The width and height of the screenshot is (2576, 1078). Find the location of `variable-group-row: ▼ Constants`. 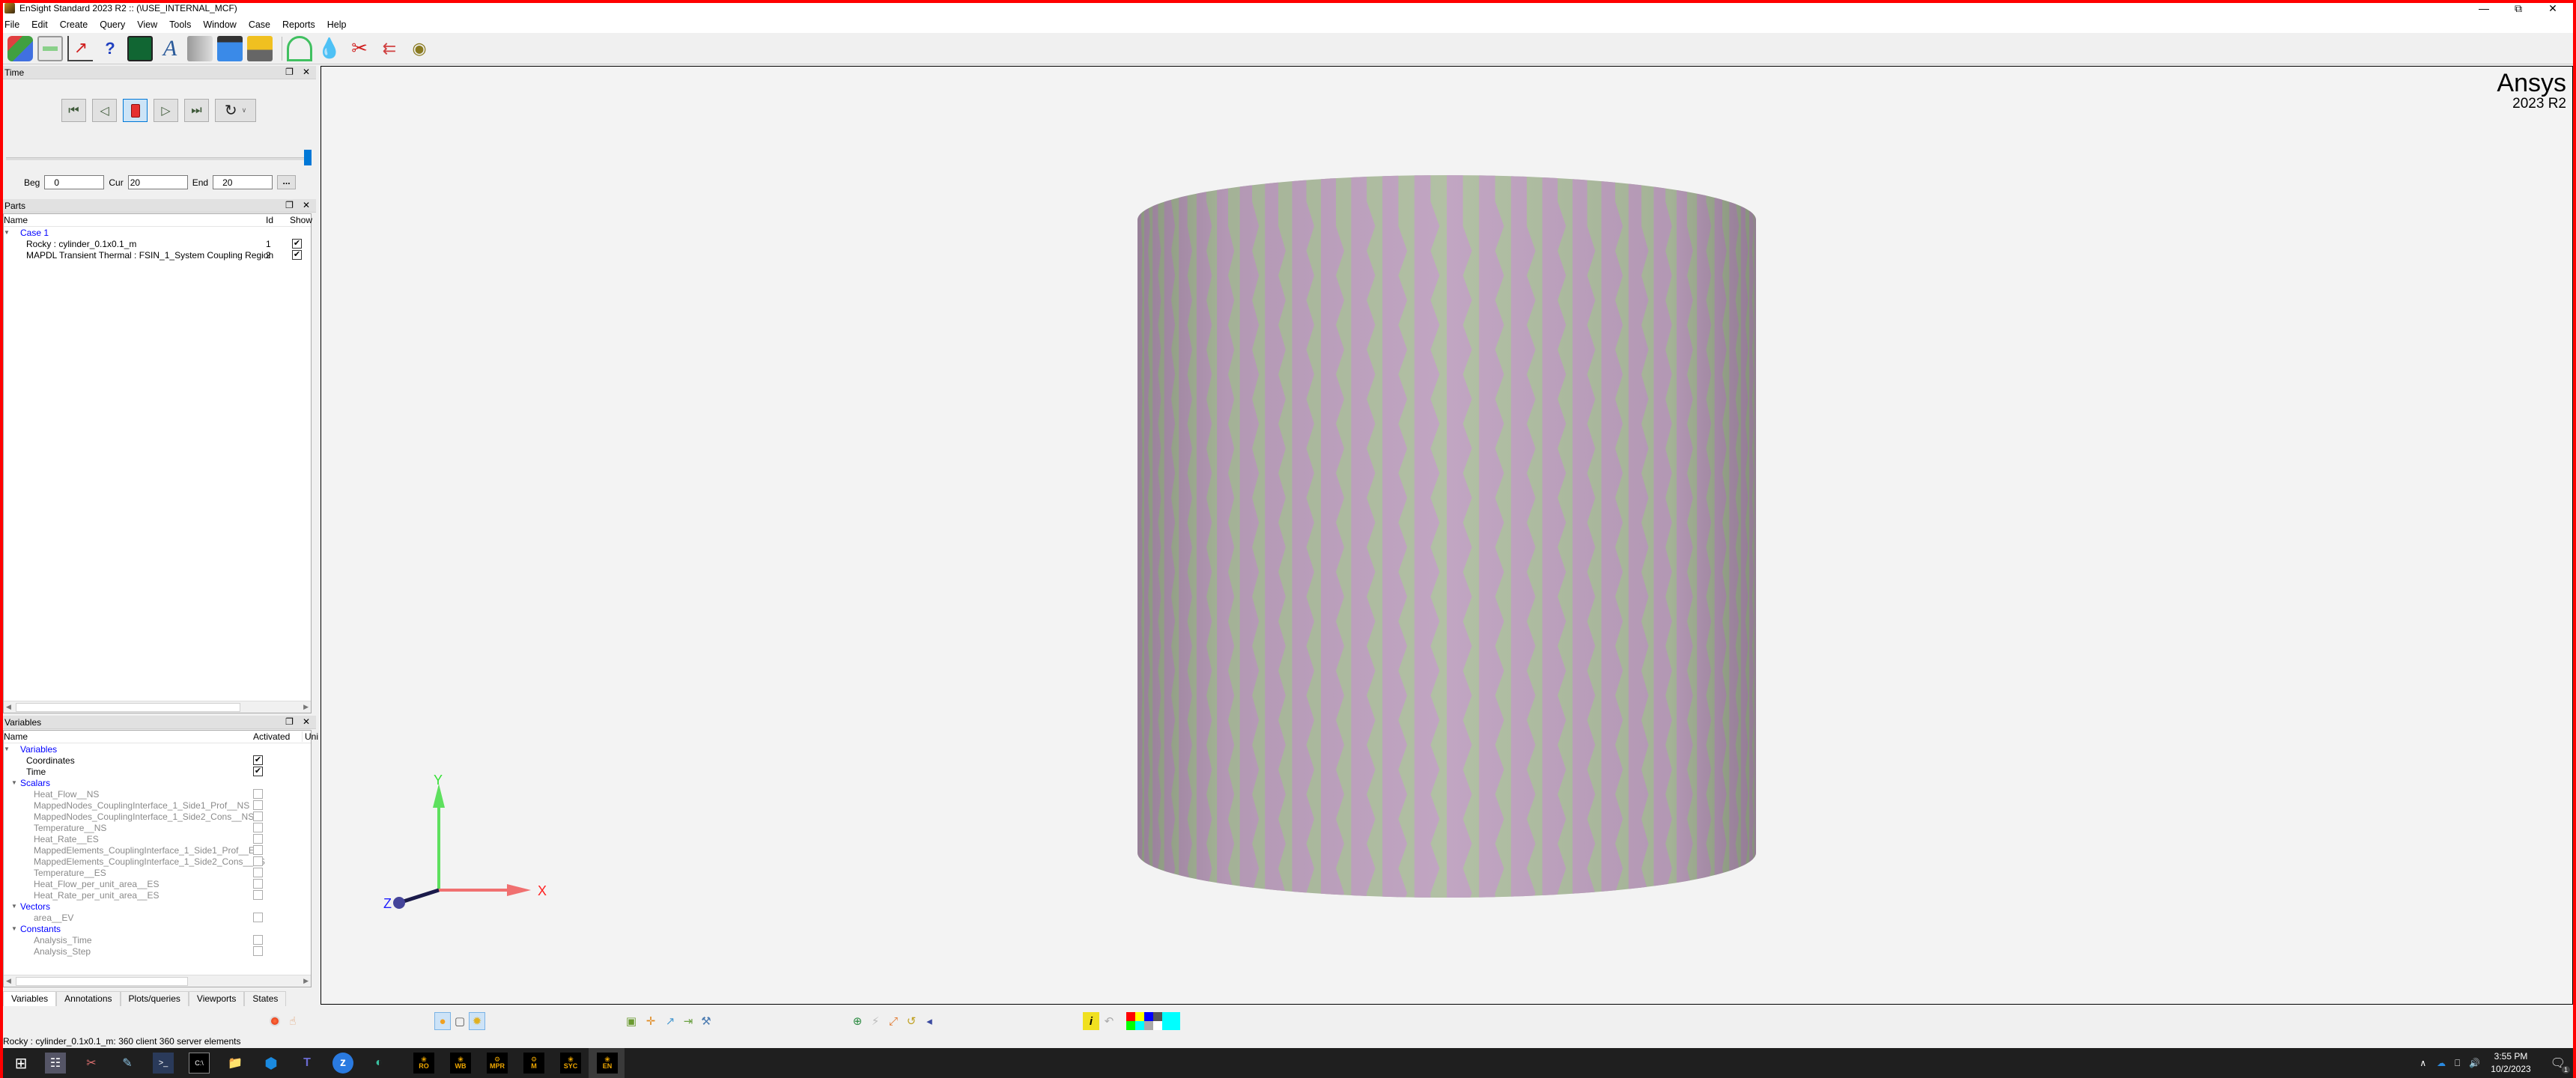

variable-group-row: ▼ Constants is located at coordinates (157, 928).